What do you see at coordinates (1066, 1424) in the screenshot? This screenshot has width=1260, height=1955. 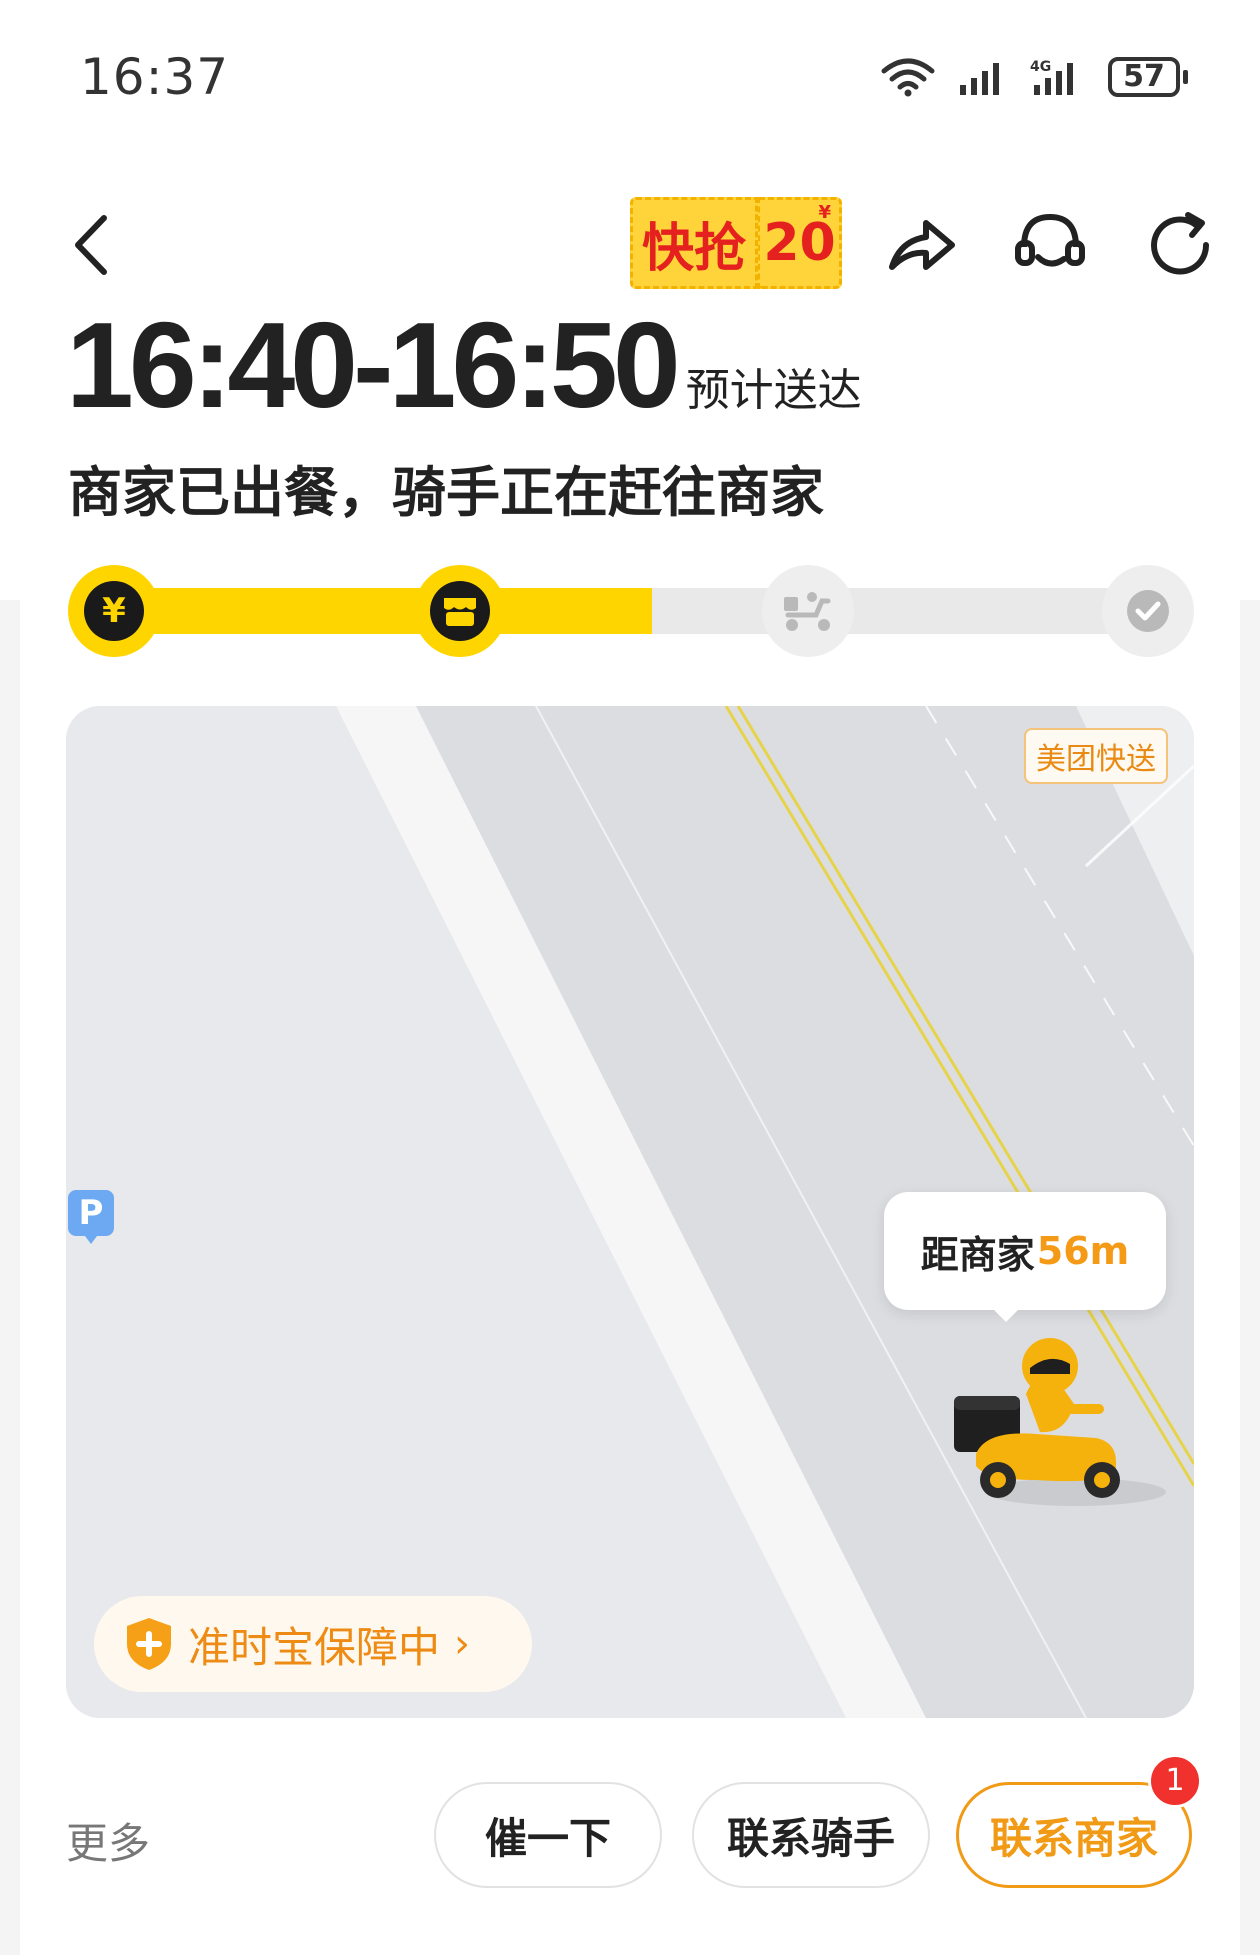 I see `rider-scooter-icon` at bounding box center [1066, 1424].